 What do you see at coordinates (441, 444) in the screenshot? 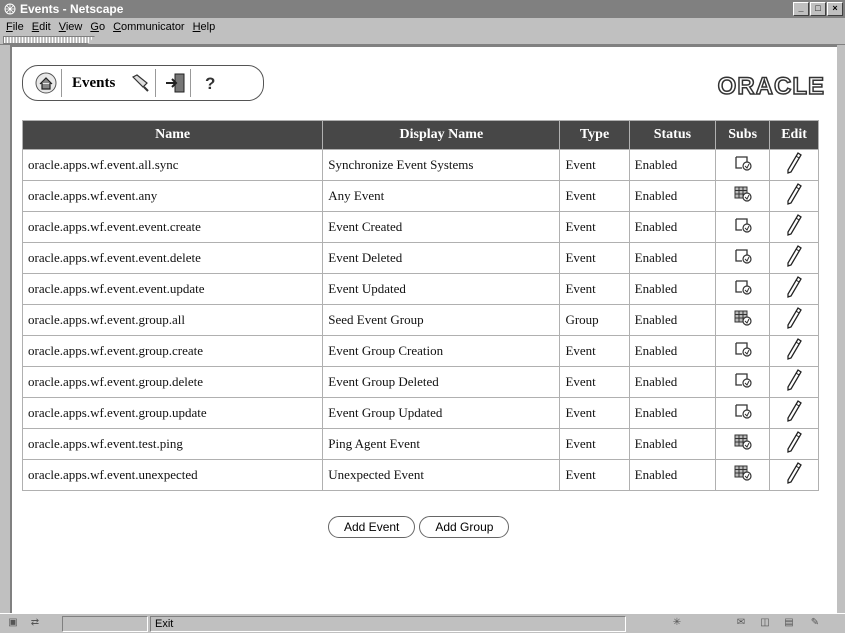
I see `display-name-cell: Ping Agent Event` at bounding box center [441, 444].